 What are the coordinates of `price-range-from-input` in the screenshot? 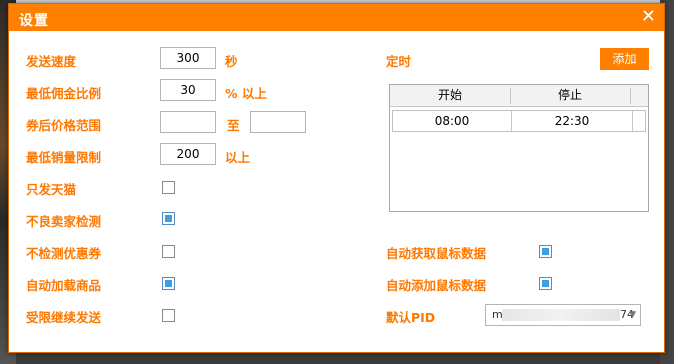 It's located at (188, 122).